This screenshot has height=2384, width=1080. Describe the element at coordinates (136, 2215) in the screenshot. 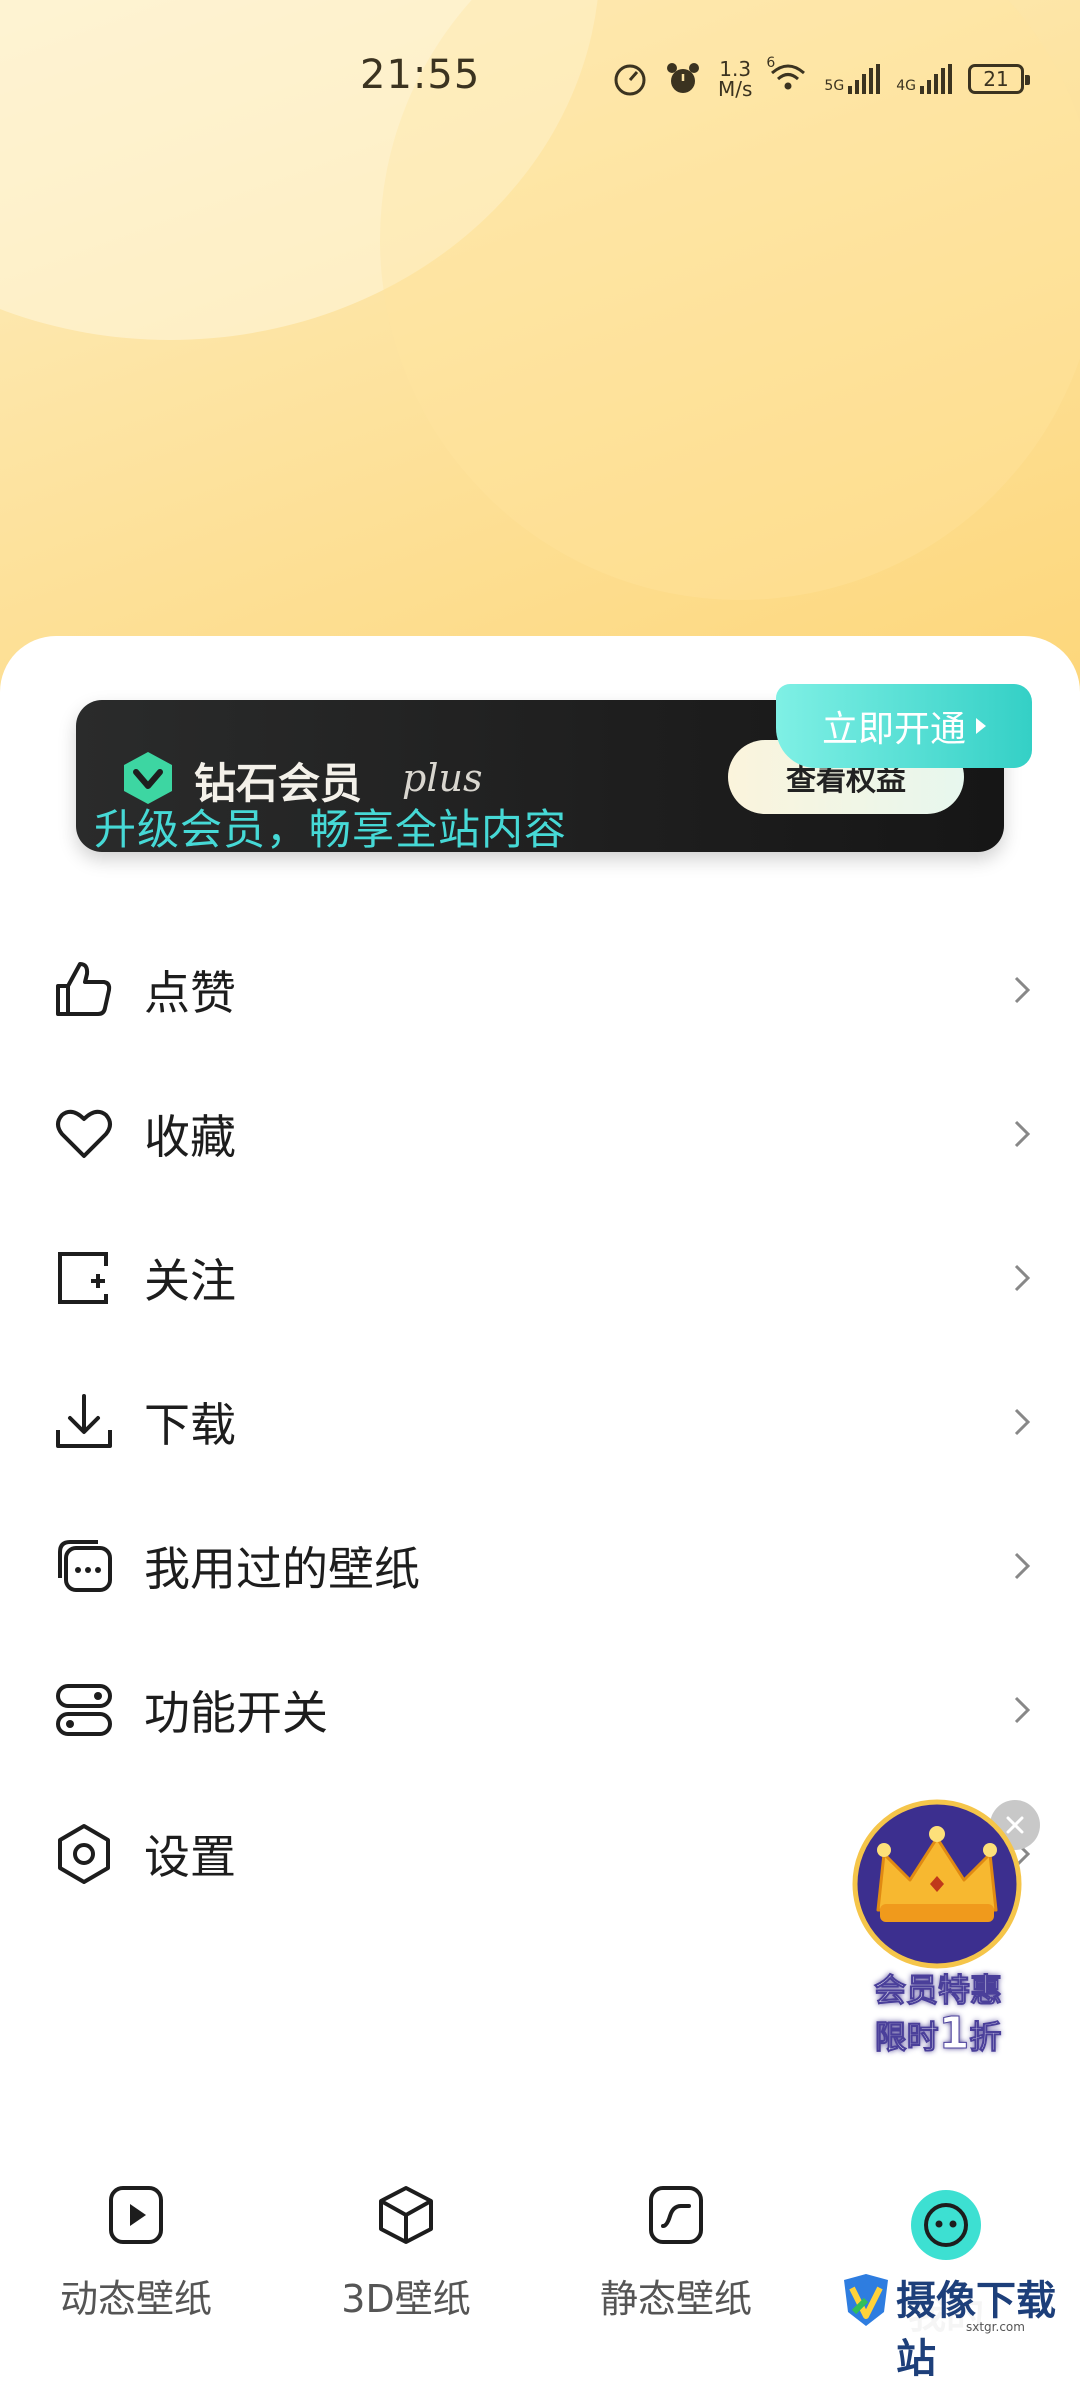

I see `play-icon` at that location.